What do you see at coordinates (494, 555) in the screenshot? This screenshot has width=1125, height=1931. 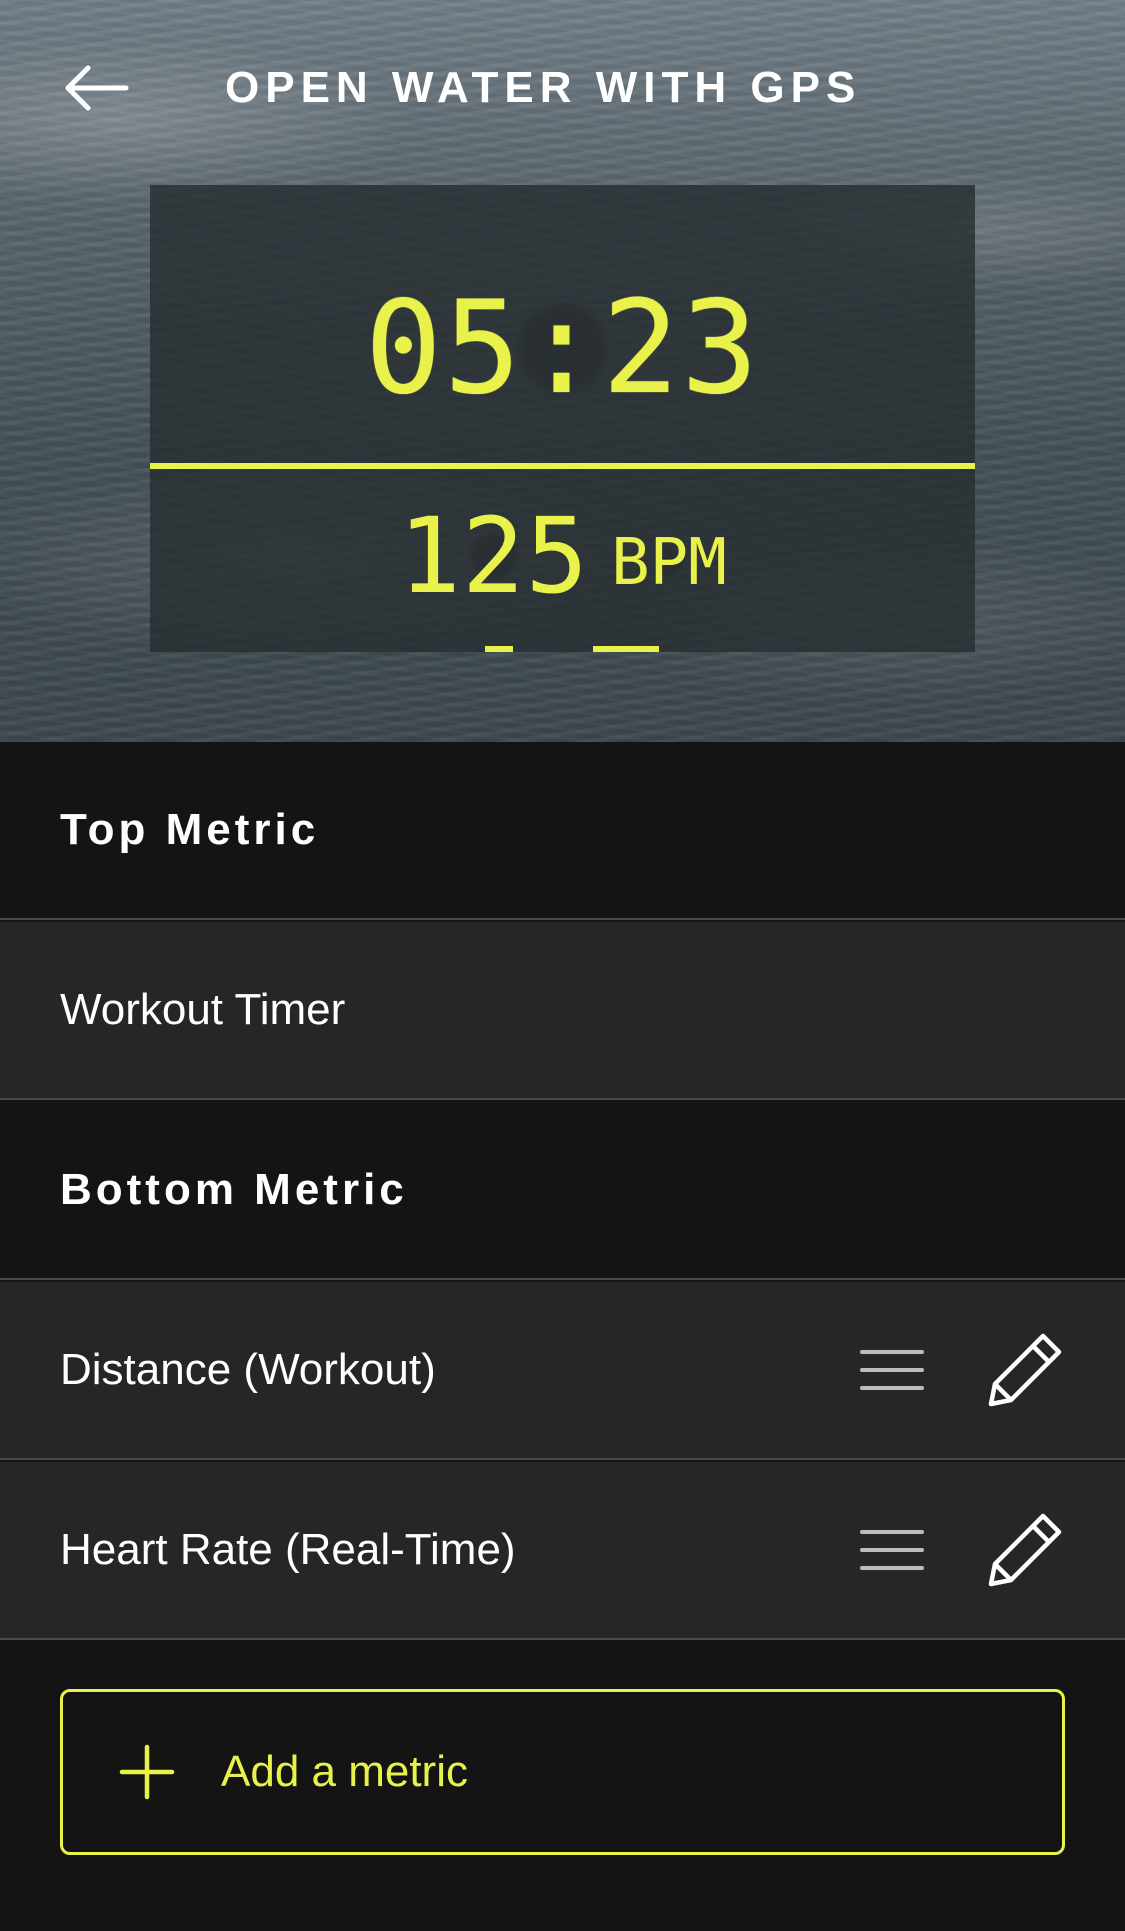 I see `preview-bpm-value: 125` at bounding box center [494, 555].